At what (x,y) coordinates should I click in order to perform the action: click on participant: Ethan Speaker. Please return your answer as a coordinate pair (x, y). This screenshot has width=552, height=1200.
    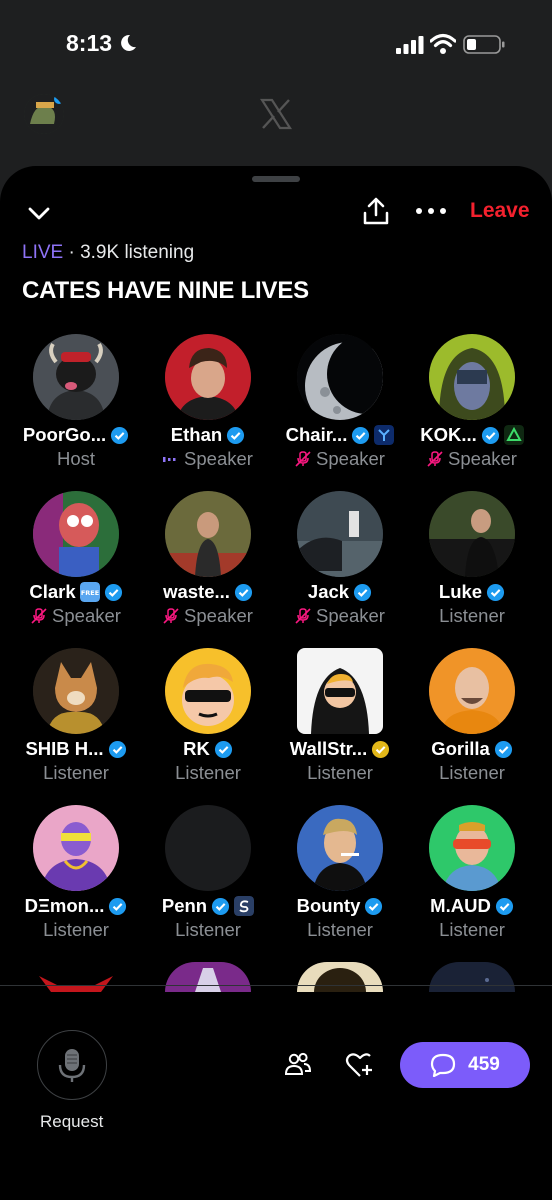
    Looking at the image, I should click on (208, 409).